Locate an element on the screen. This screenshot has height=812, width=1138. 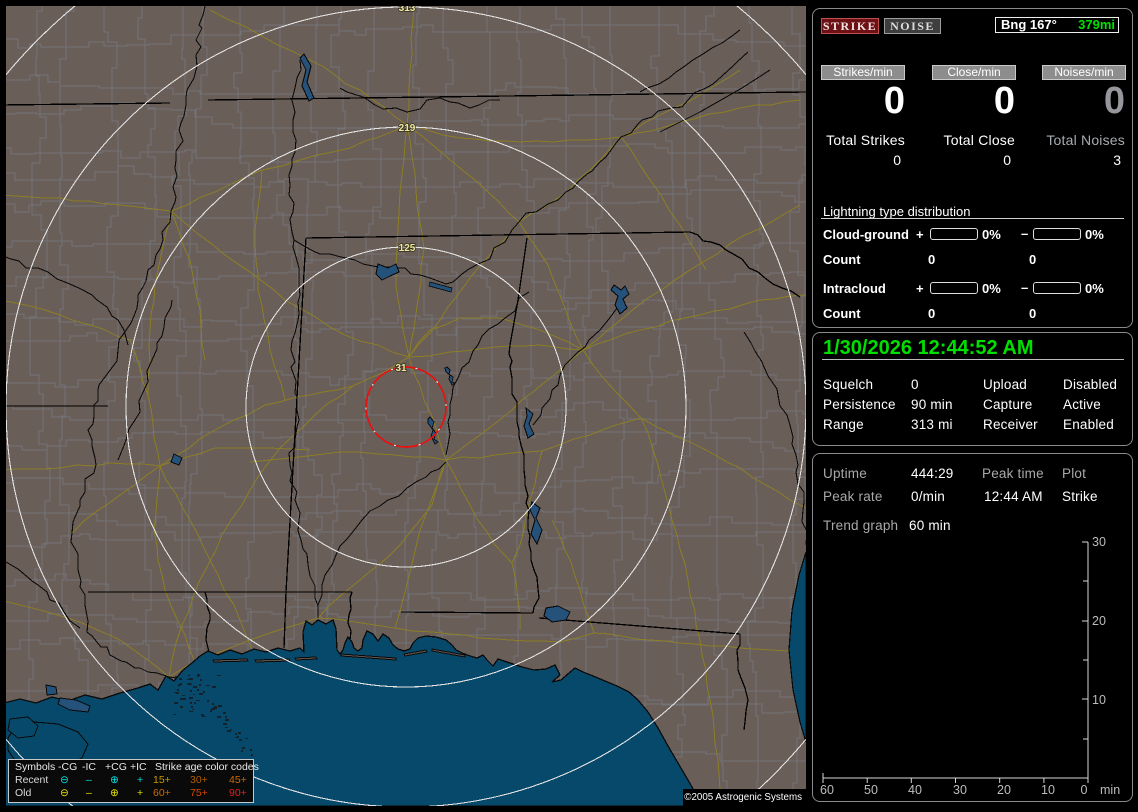
svg-text: 50 is located at coordinates (871, 790).